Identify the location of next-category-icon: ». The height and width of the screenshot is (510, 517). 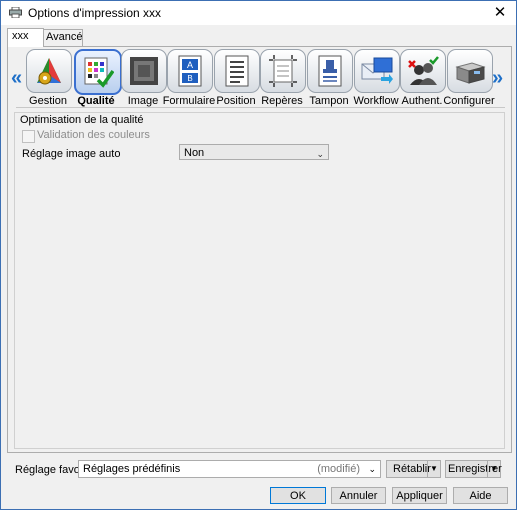
(497, 78).